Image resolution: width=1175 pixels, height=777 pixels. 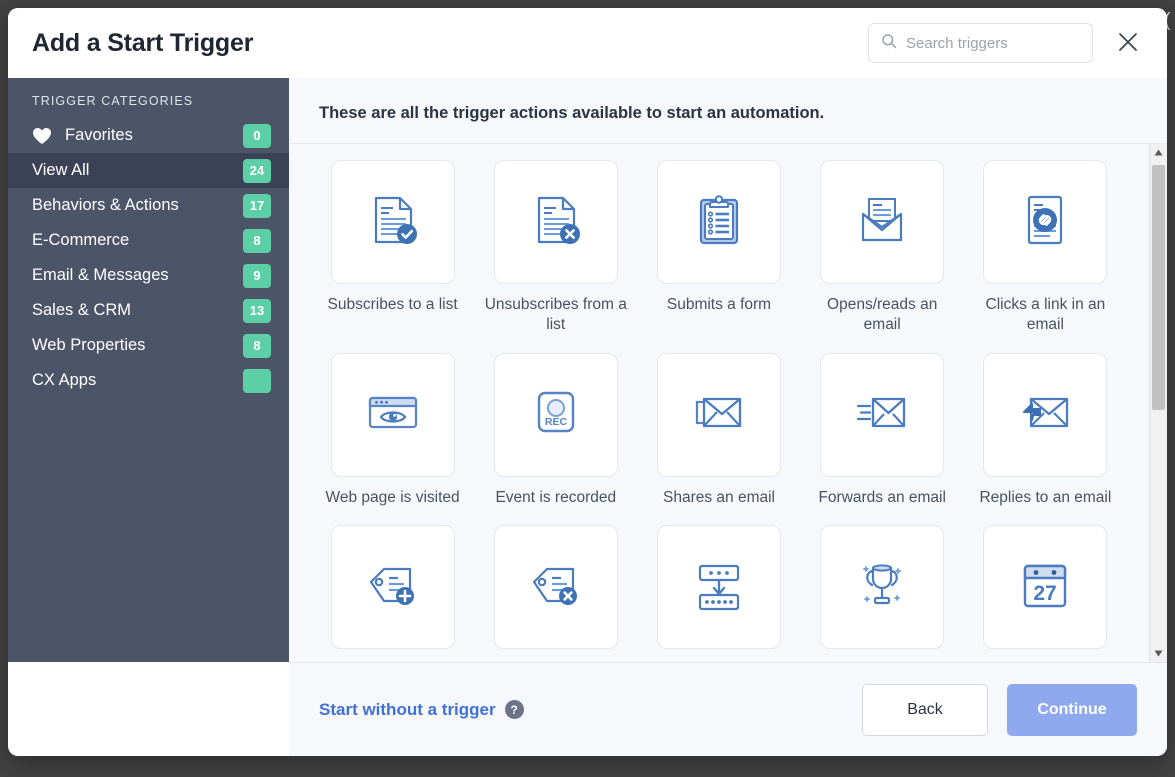 What do you see at coordinates (64, 380) in the screenshot?
I see `sidebar-item-label: CX Apps` at bounding box center [64, 380].